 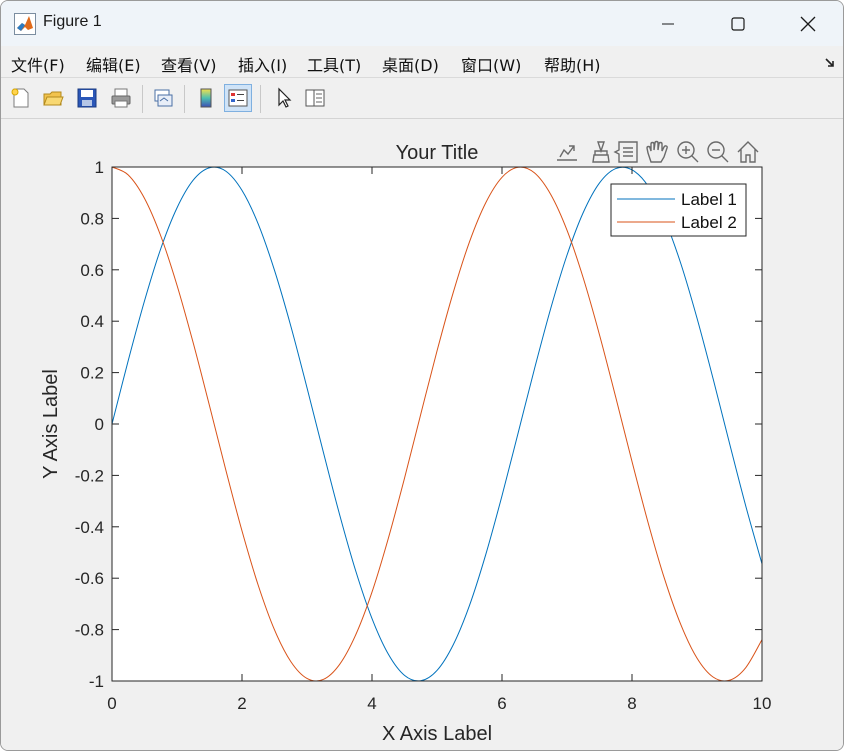 I want to click on menu-tools: 工具(T), so click(x=334, y=64).